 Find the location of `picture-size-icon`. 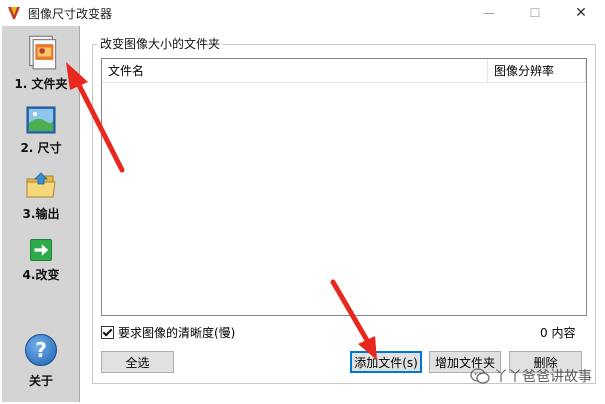

picture-size-icon is located at coordinates (41, 120).